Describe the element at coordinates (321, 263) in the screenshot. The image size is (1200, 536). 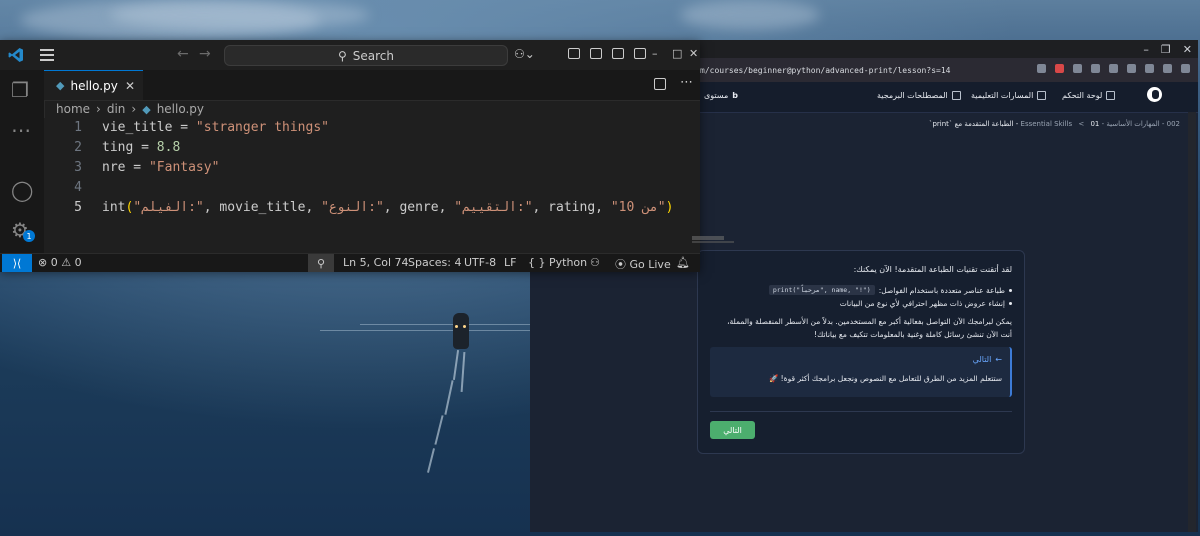
I see `zoom-icon: ⚲` at that location.